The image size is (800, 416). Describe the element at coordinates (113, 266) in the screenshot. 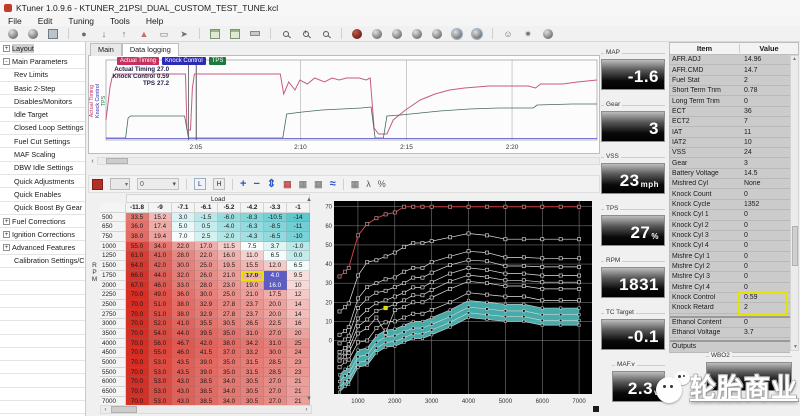

I see `table-row-header: 1500` at that location.